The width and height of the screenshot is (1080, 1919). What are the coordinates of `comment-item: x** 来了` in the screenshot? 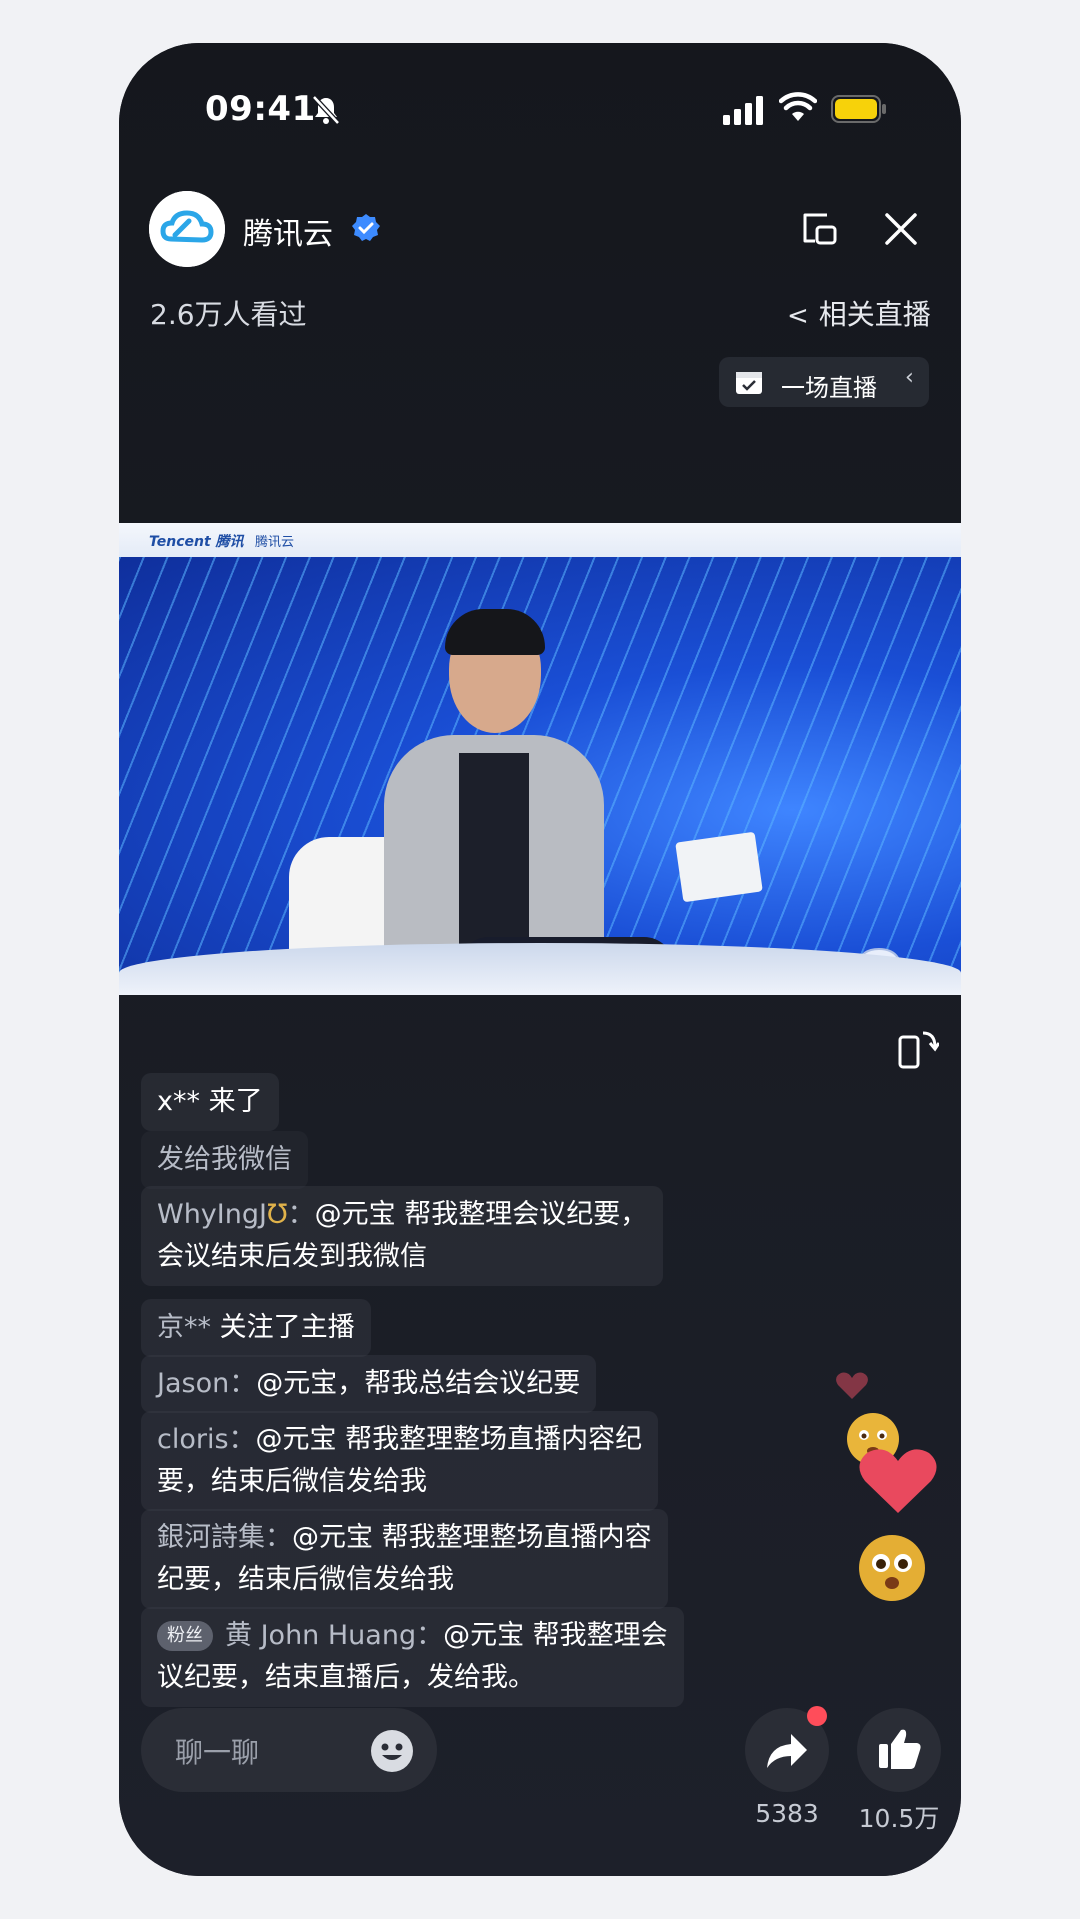 It's located at (210, 1102).